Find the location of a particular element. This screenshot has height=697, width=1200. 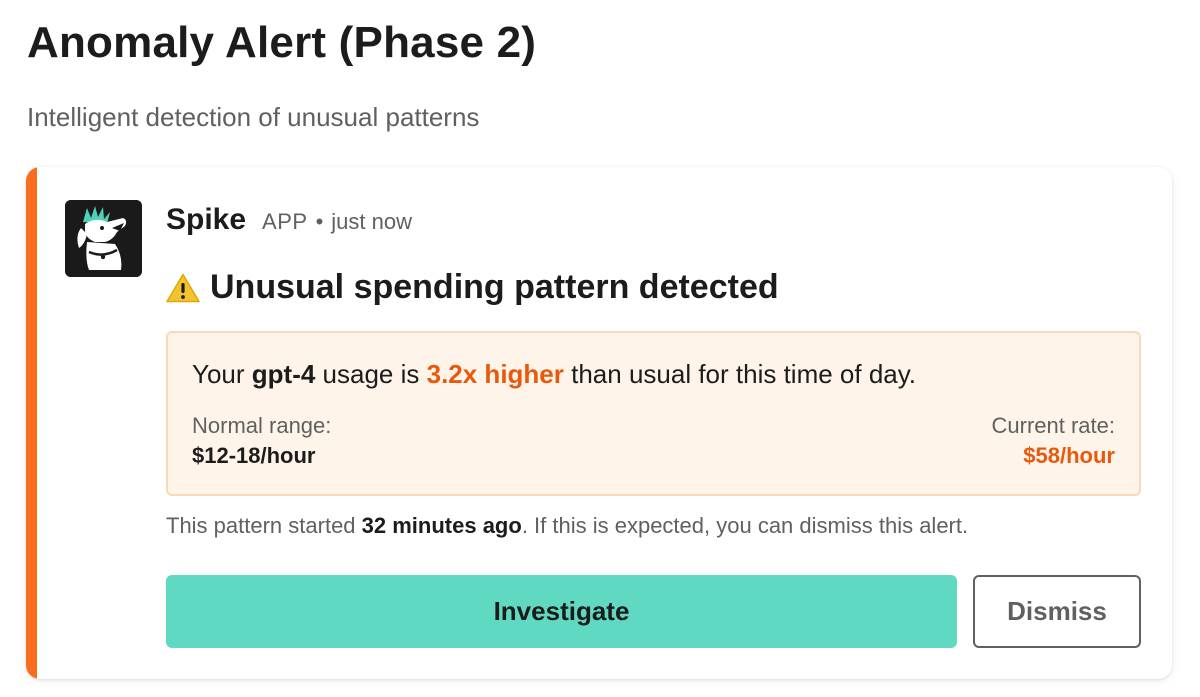

timestamp: just now is located at coordinates (371, 222).